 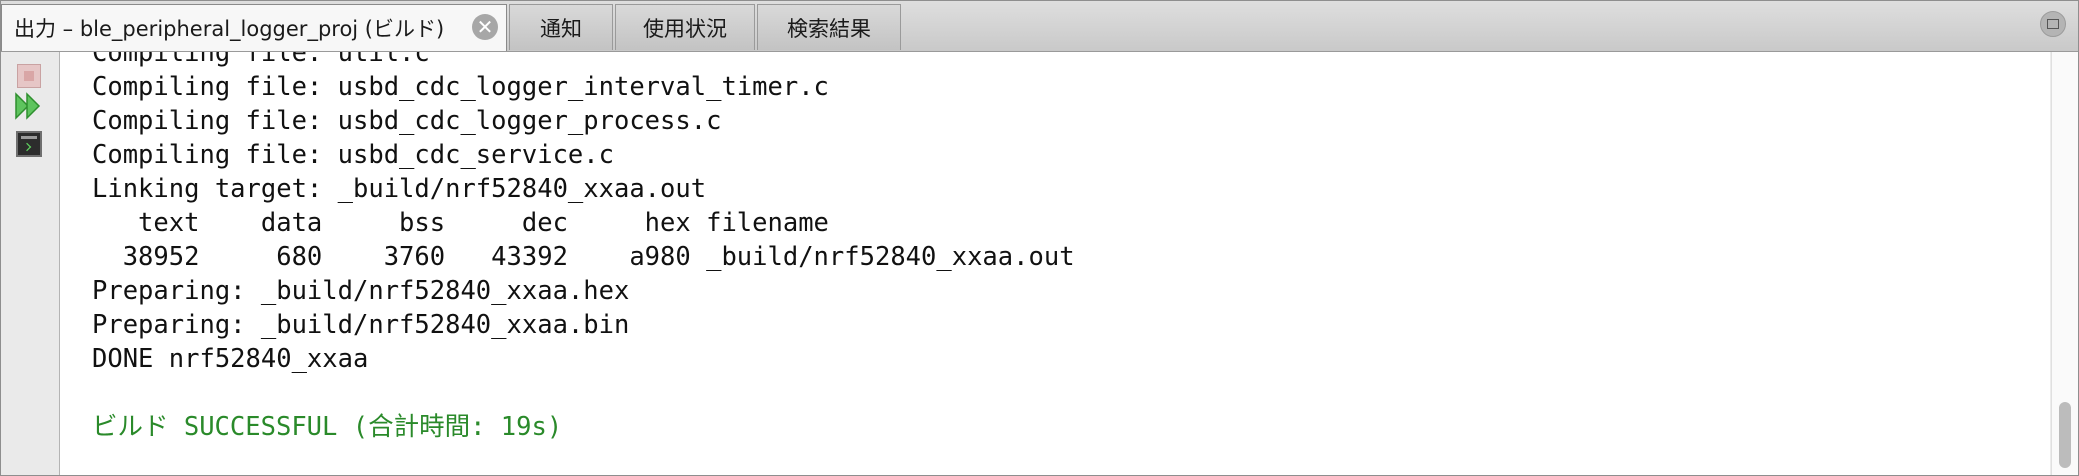 I want to click on output-line: Linking target: _build/nrf52840_xxaa.out, so click(x=399, y=189).